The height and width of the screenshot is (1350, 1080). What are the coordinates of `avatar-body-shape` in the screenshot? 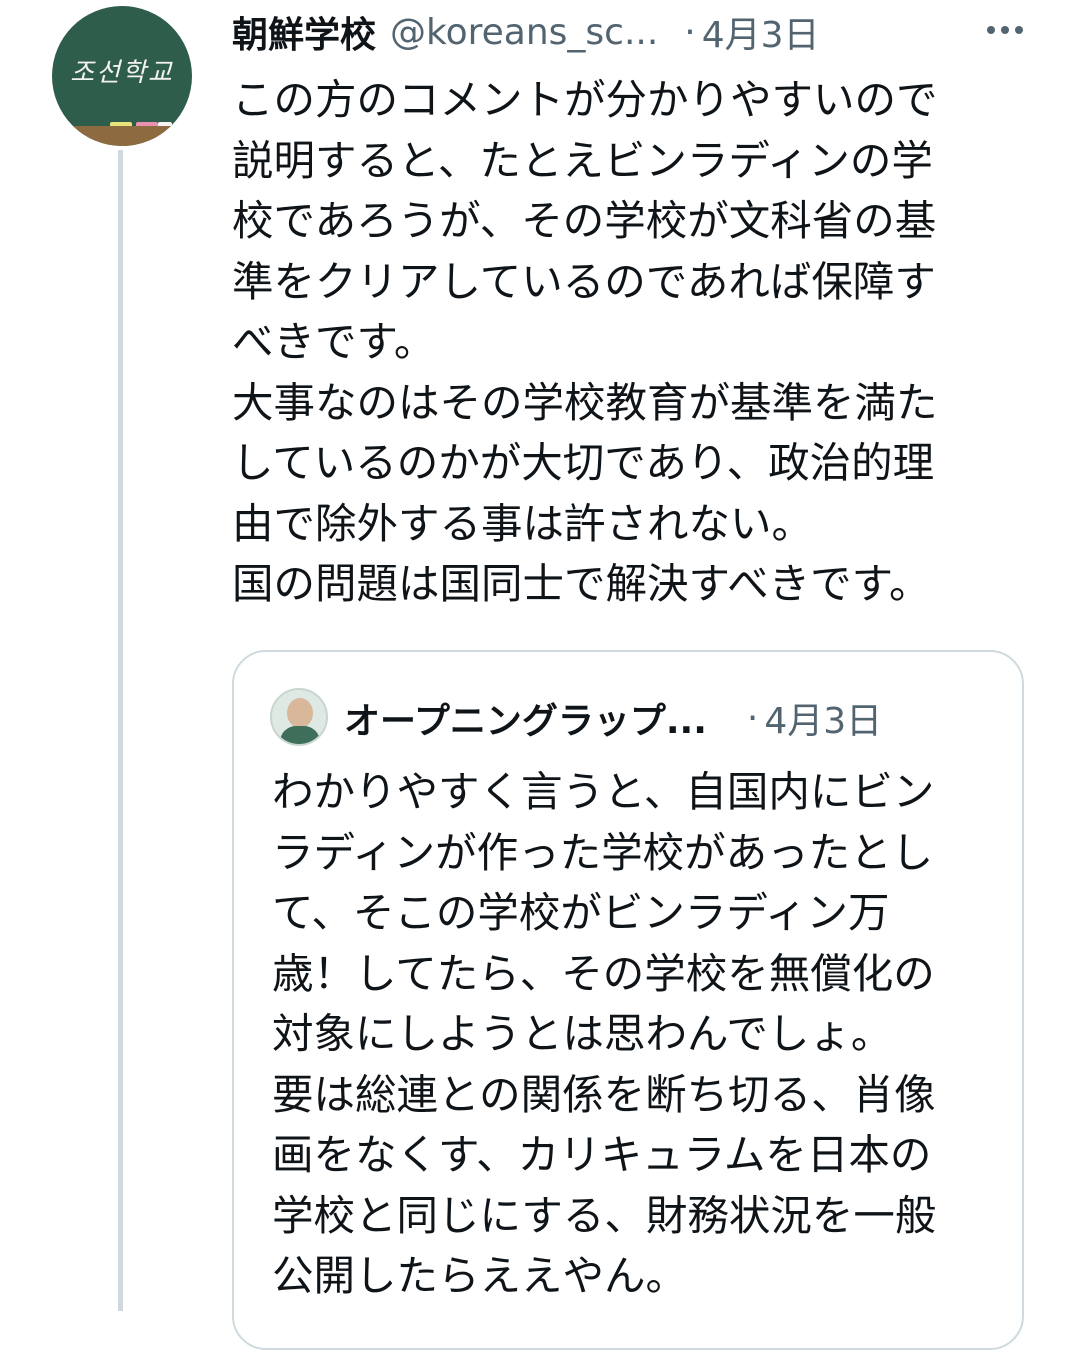 It's located at (300, 735).